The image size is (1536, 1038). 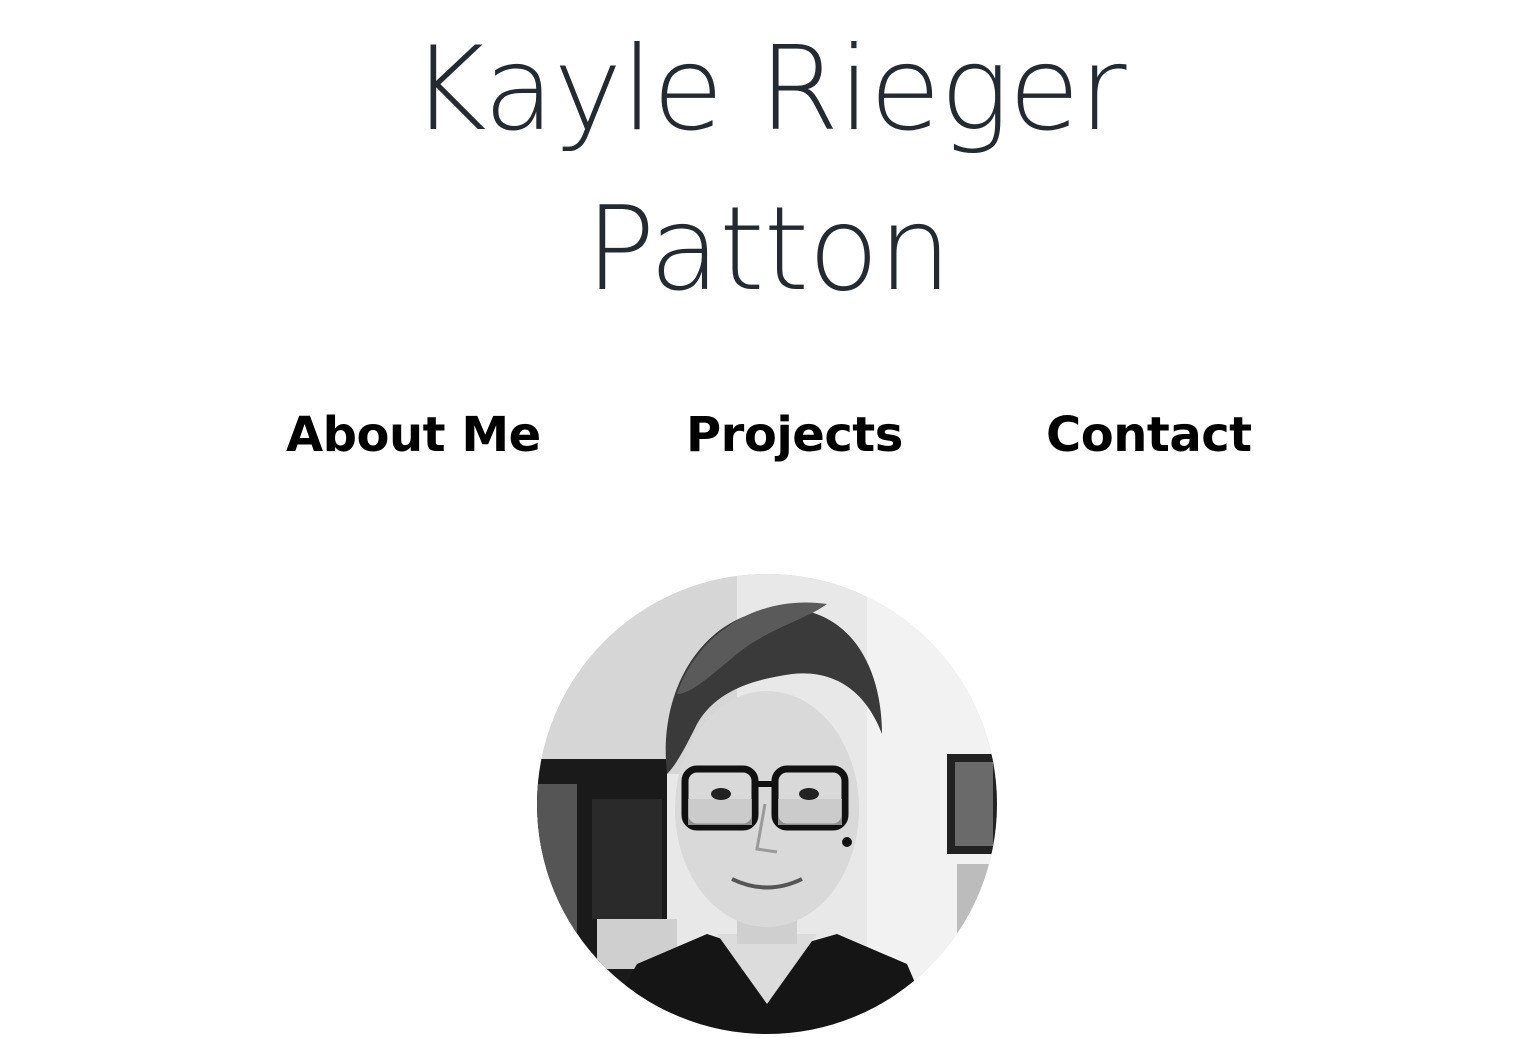 I want to click on site-title-line2: Patton, so click(x=768, y=249).